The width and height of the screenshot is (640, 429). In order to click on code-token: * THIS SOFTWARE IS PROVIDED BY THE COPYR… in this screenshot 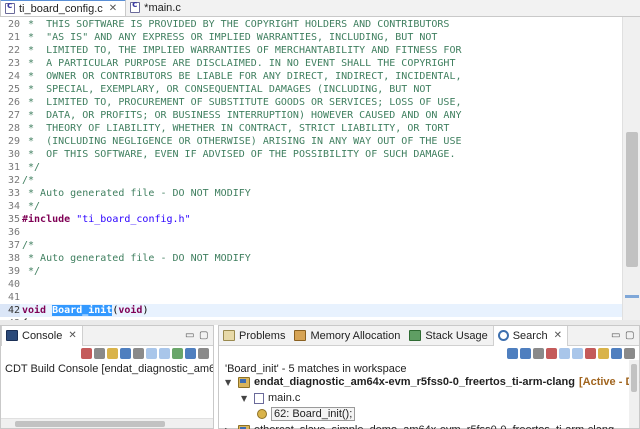, I will do `click(236, 24)`.